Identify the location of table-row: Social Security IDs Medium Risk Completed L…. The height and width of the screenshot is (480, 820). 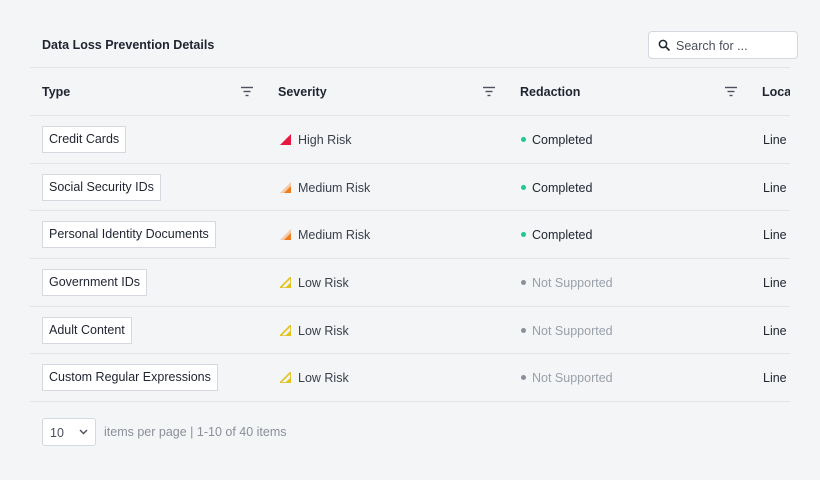
(410, 188).